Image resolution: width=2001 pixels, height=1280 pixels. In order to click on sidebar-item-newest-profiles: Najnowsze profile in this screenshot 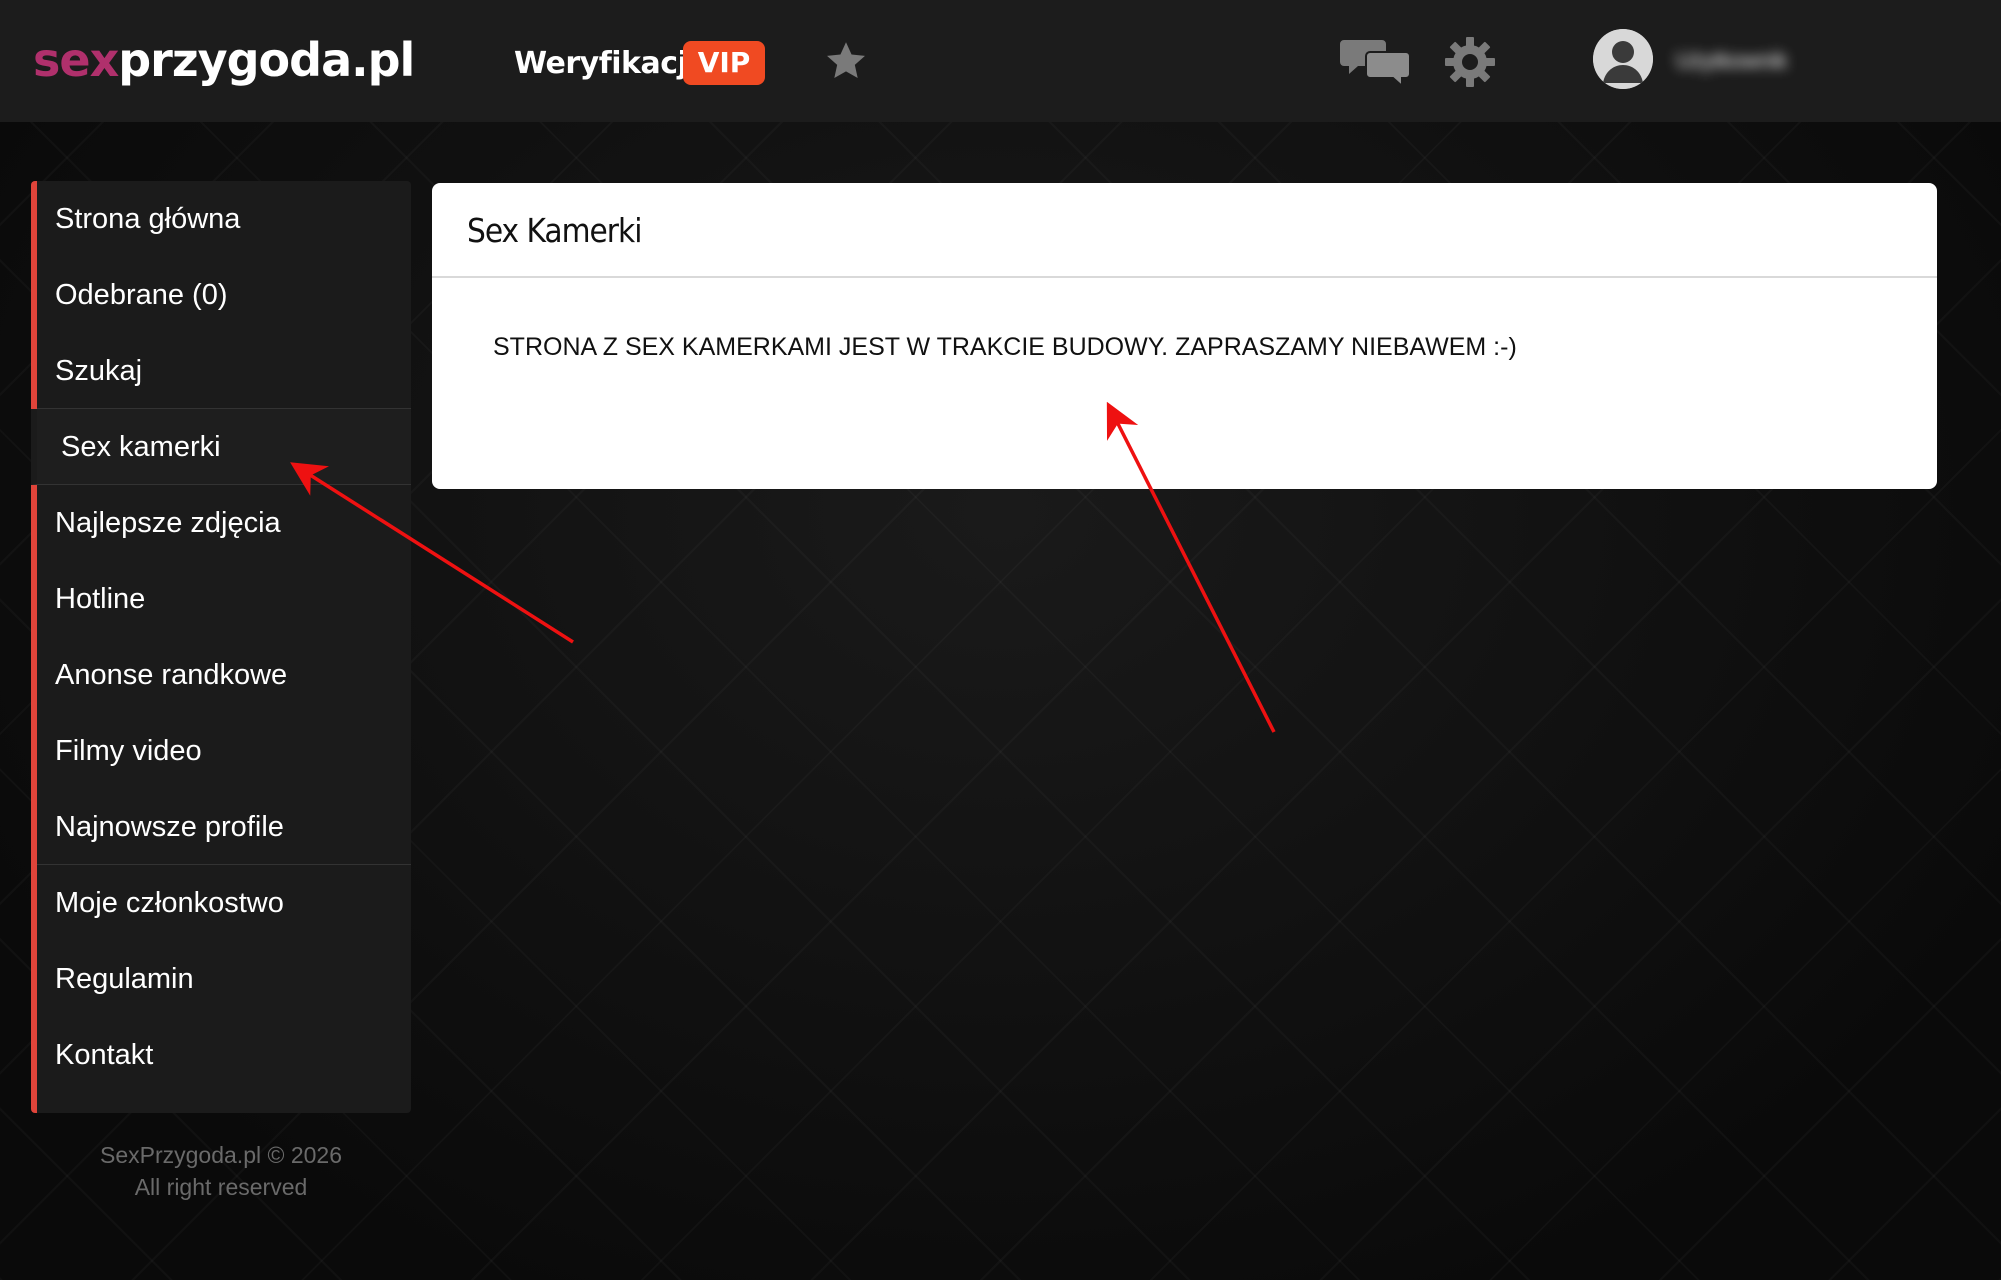, I will do `click(224, 827)`.